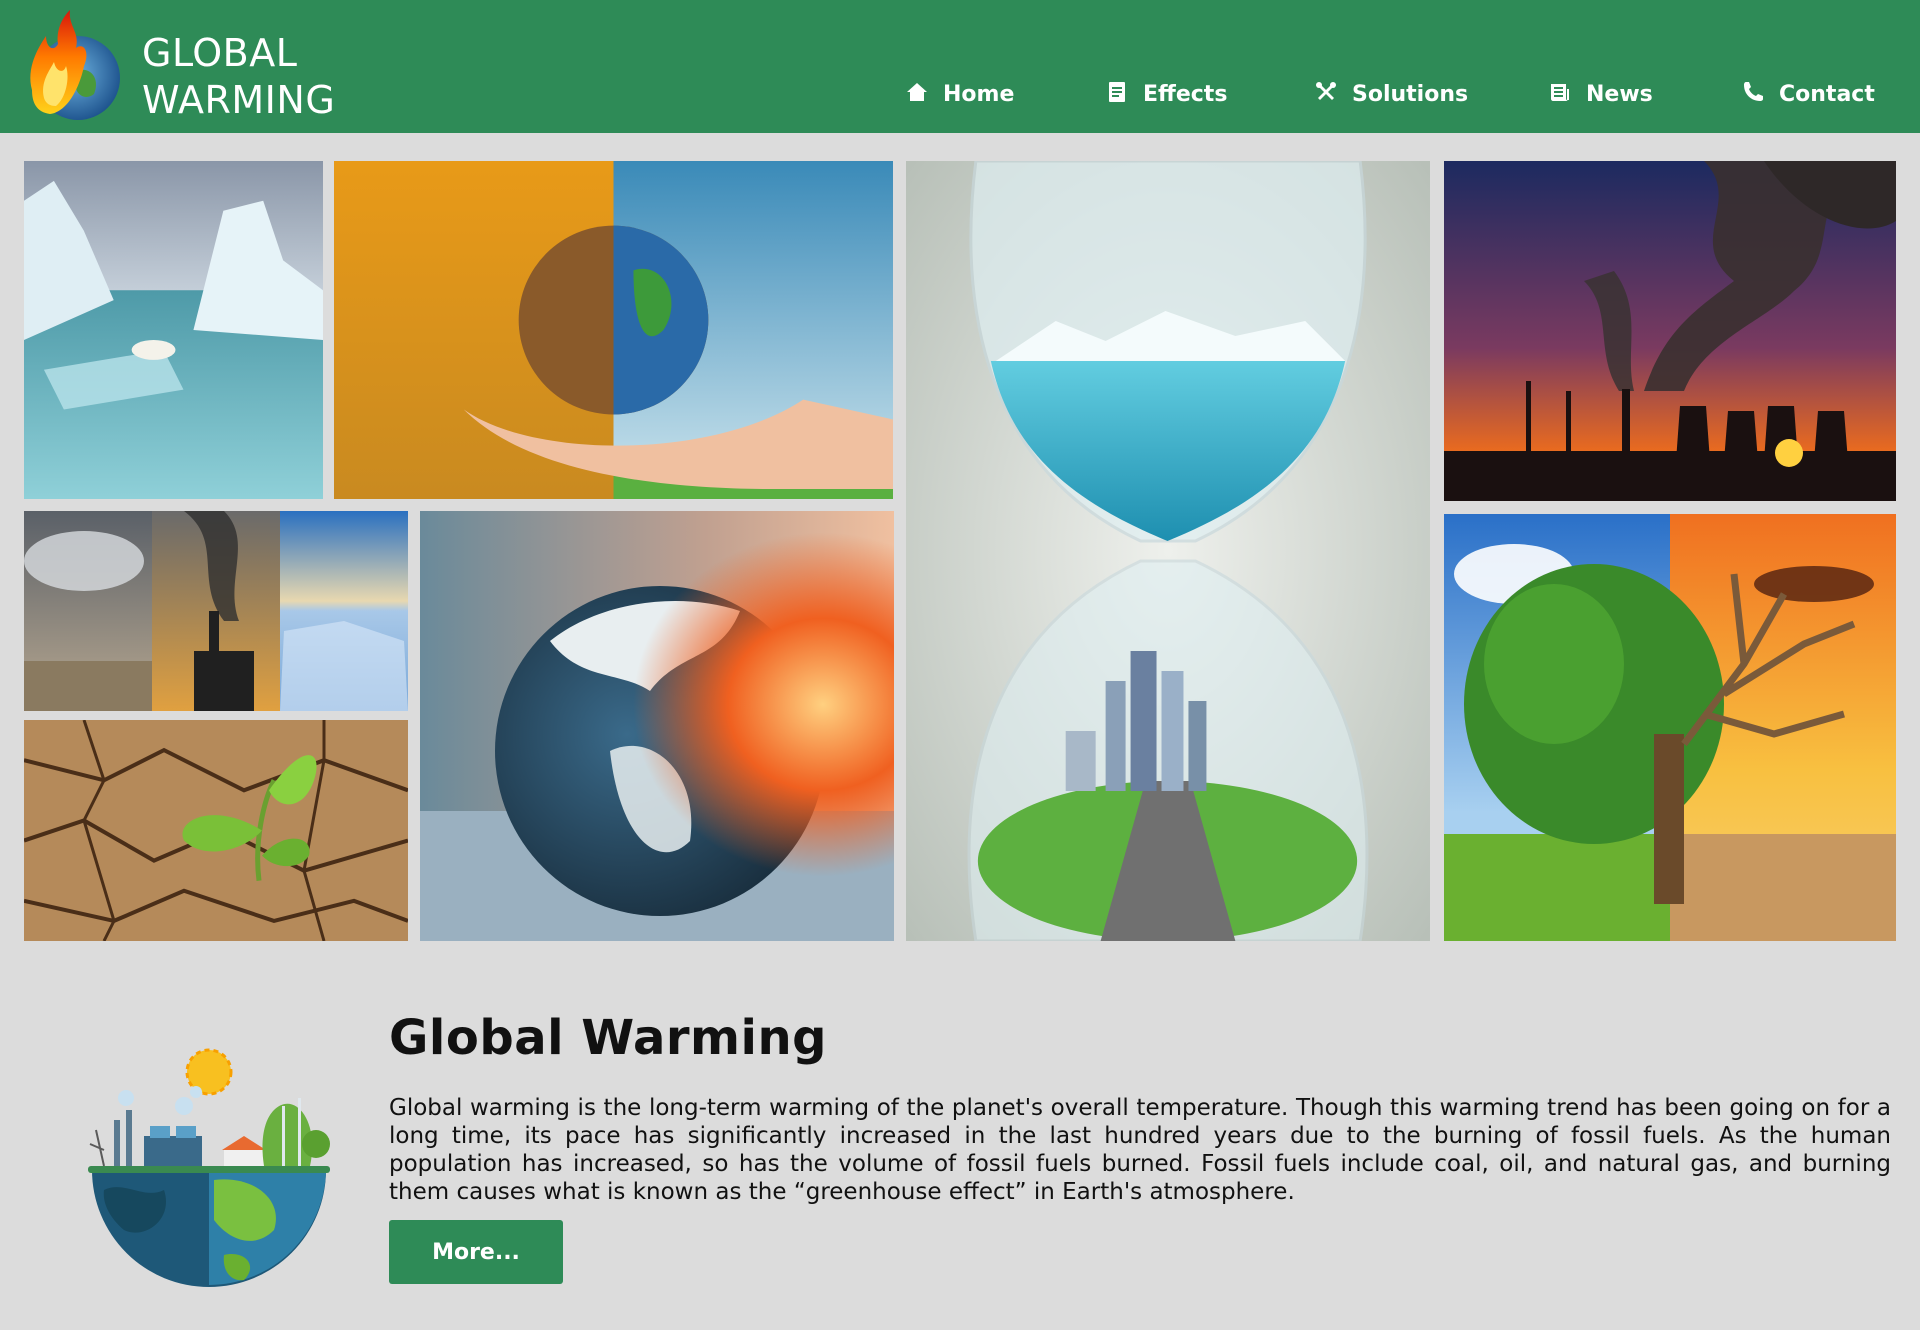 The height and width of the screenshot is (1330, 1920). What do you see at coordinates (613, 330) in the screenshot?
I see `gallery-image-earth-in-hands` at bounding box center [613, 330].